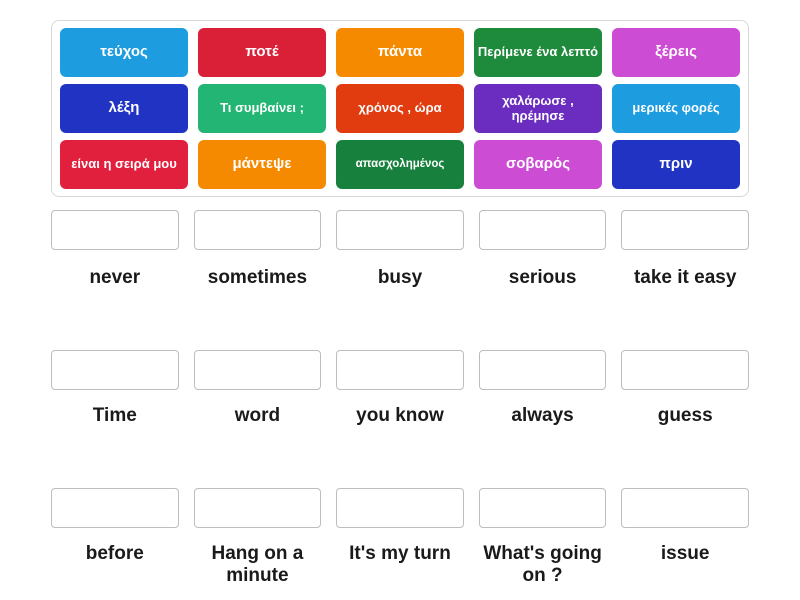 This screenshot has width=800, height=600. I want to click on tile-label: τεύχος, so click(124, 52).